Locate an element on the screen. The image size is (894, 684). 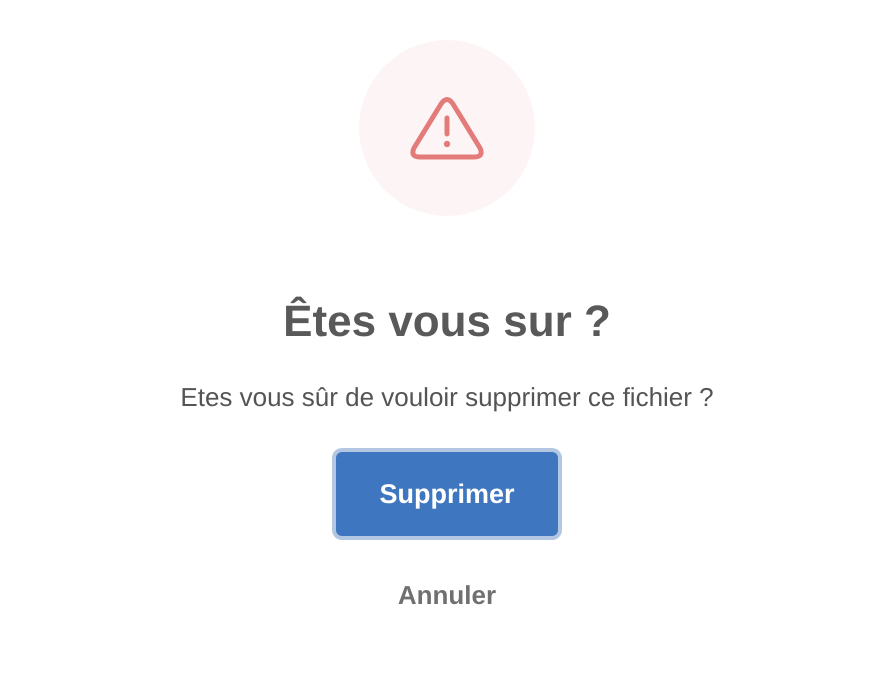
dialog-message: Etes vous sûr de vouloir supprimer ce fichier ? is located at coordinates (447, 397).